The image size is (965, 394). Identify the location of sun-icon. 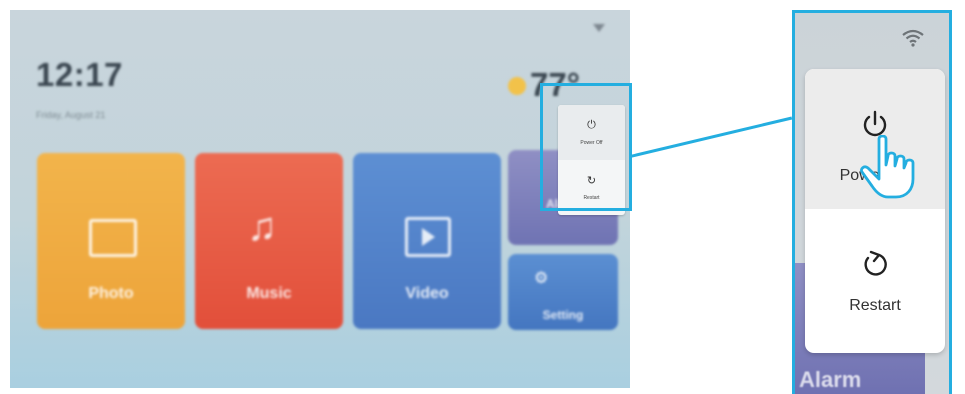
(517, 86).